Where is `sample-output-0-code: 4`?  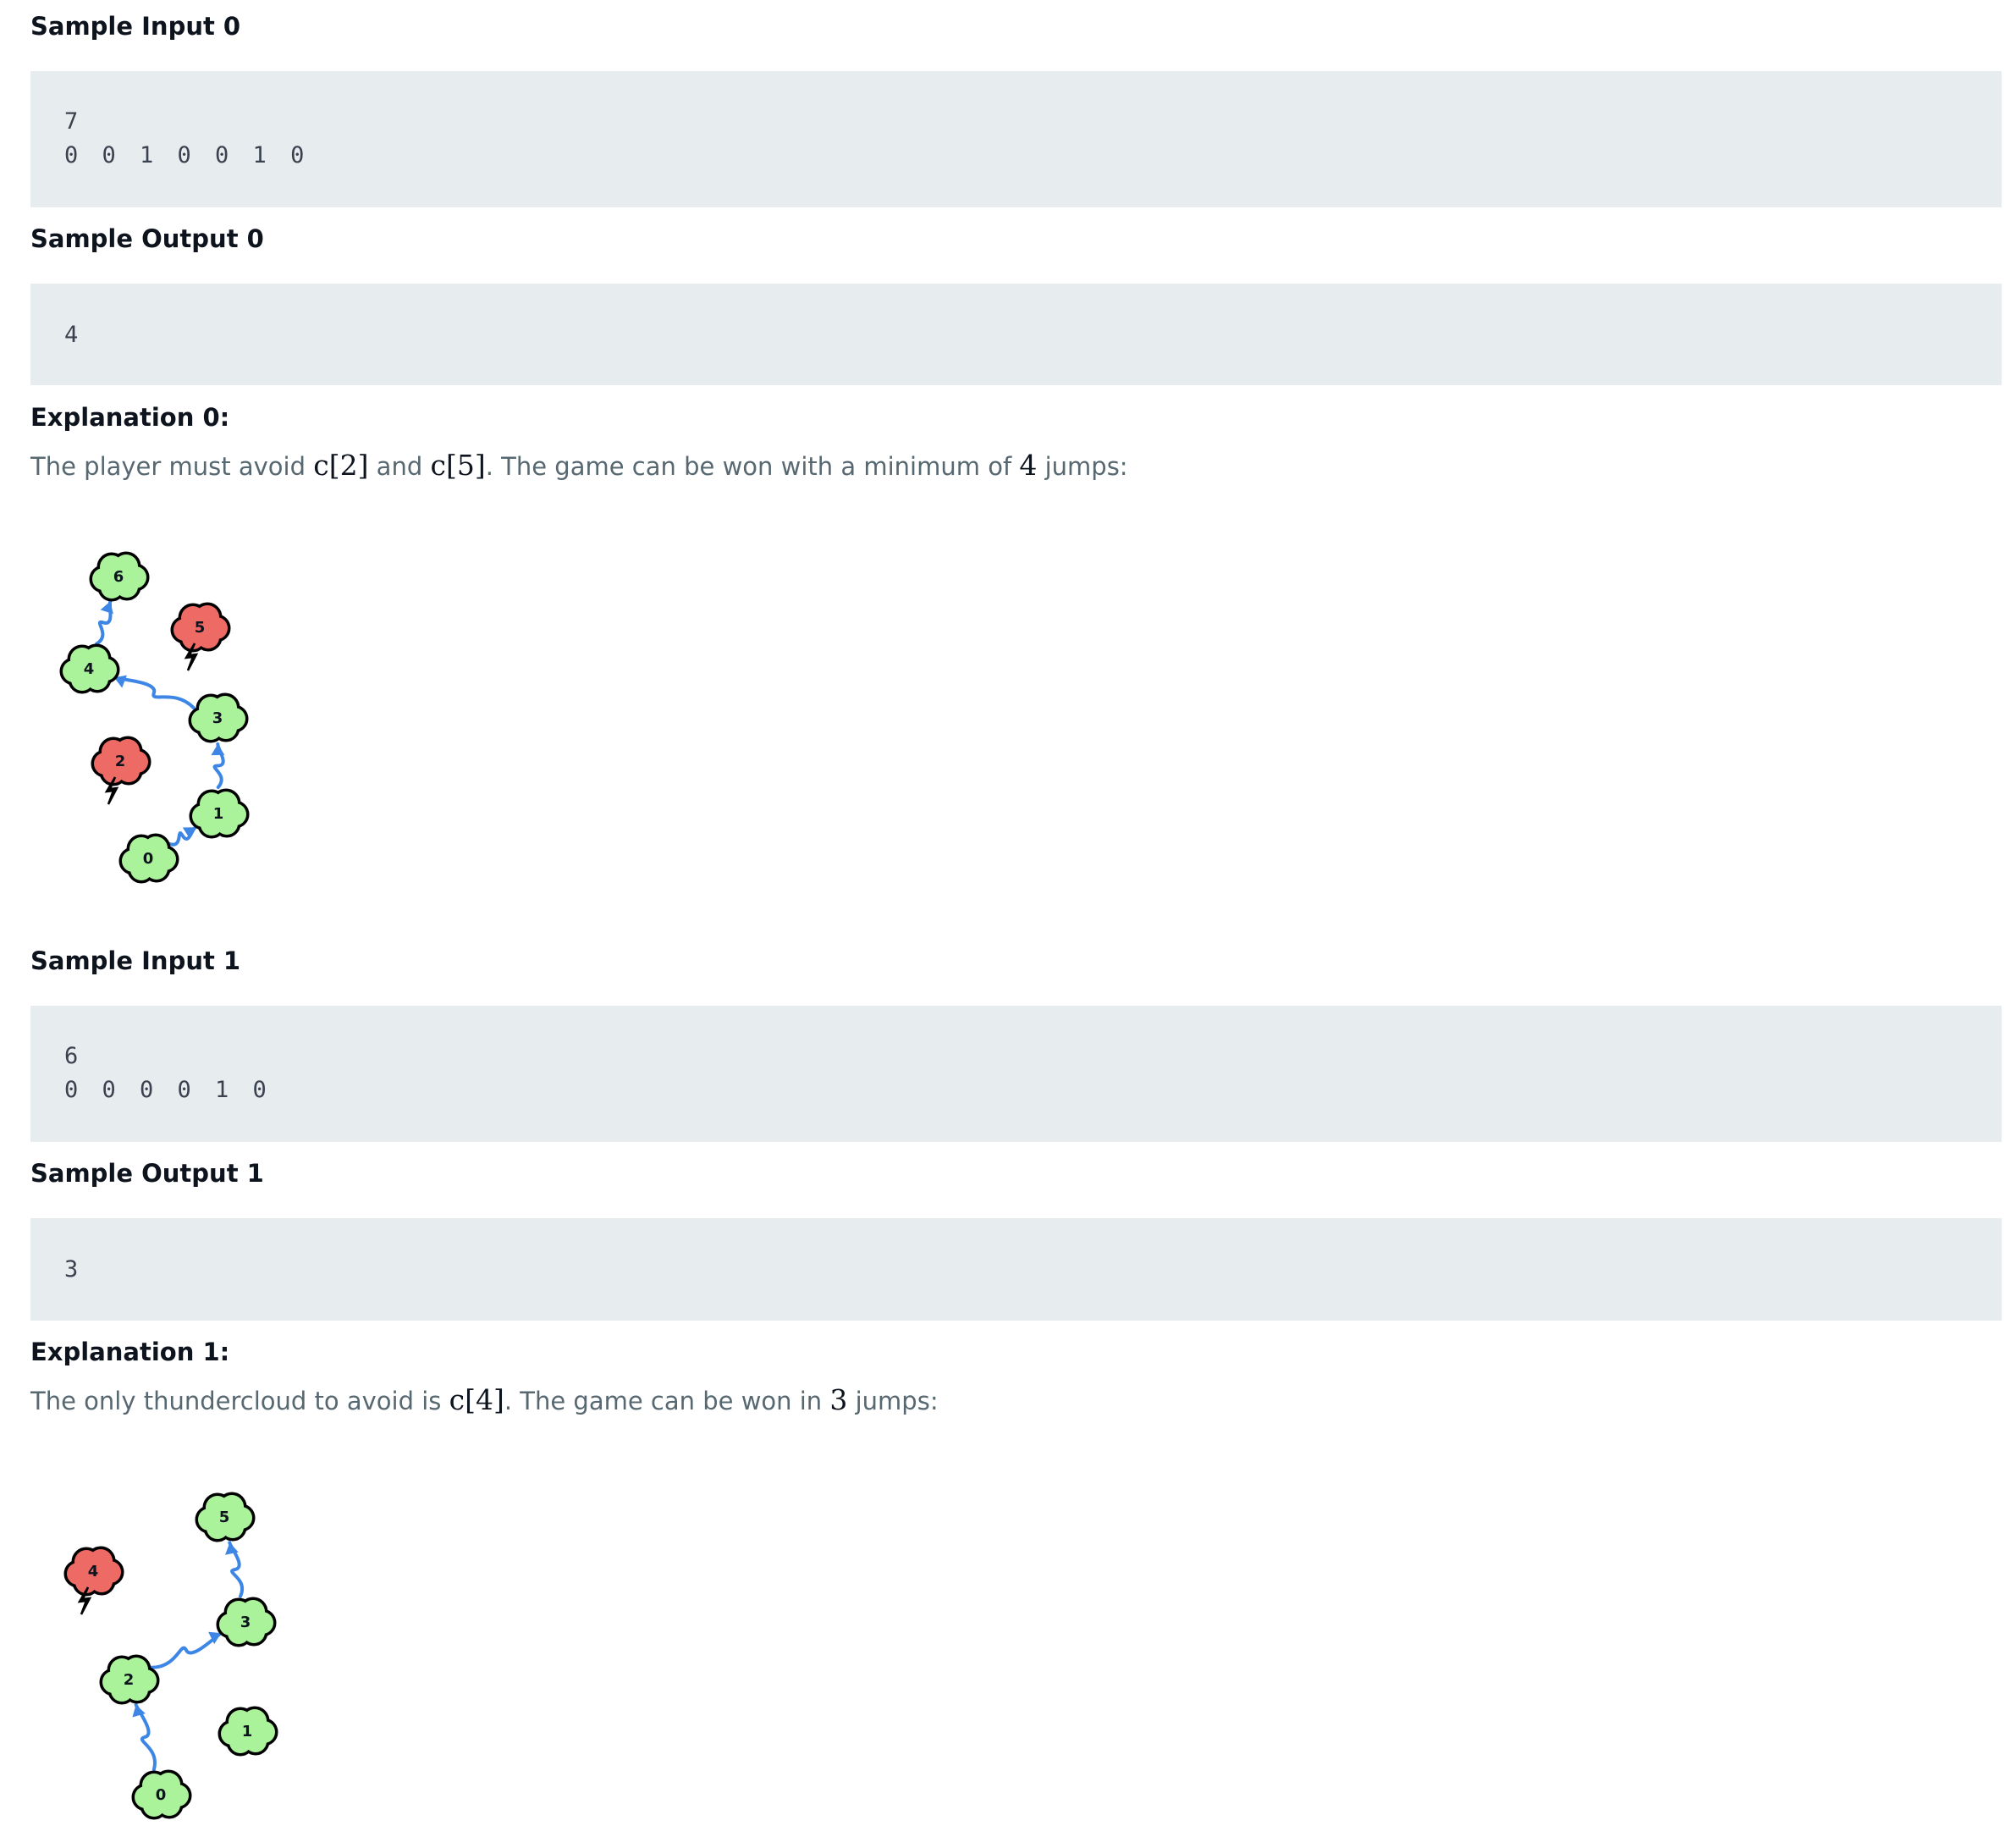 sample-output-0-code: 4 is located at coordinates (1016, 334).